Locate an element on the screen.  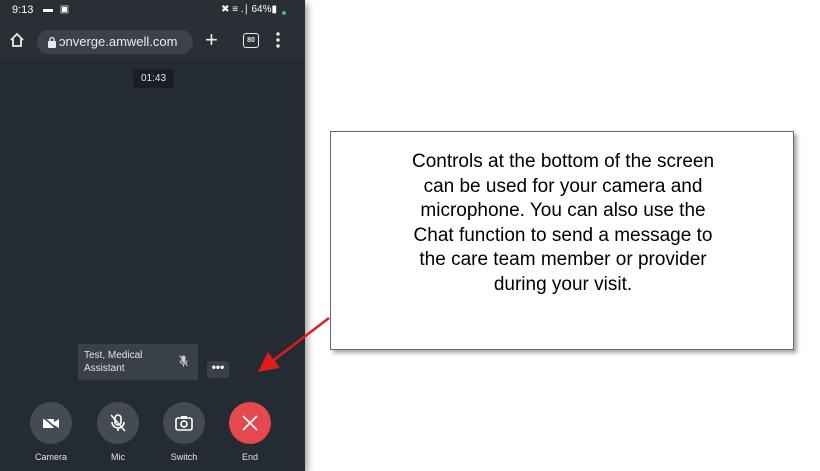
pointer-arrow-icon is located at coordinates (294, 345).